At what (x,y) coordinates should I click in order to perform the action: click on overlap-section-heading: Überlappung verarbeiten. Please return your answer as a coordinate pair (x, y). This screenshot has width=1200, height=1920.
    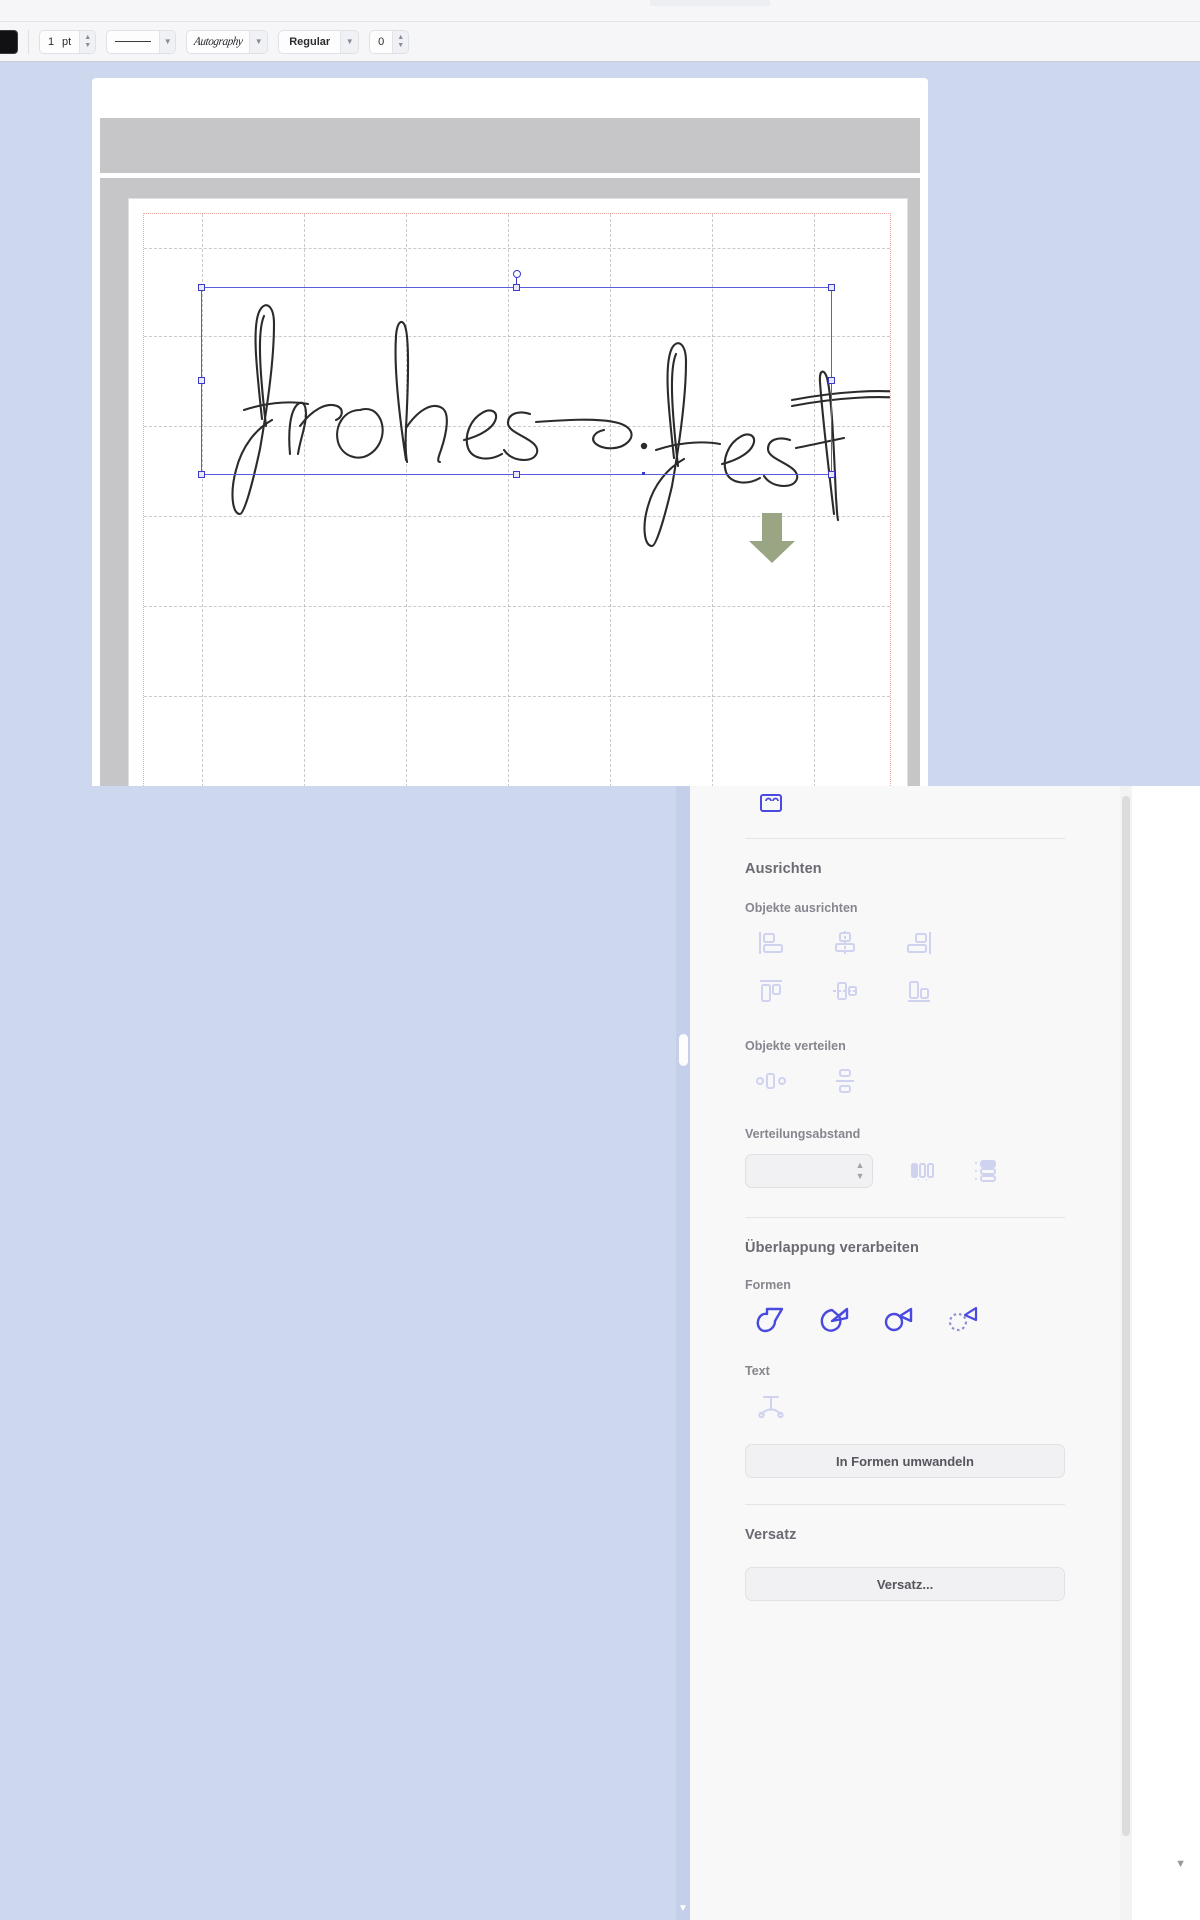
    Looking at the image, I should click on (832, 1248).